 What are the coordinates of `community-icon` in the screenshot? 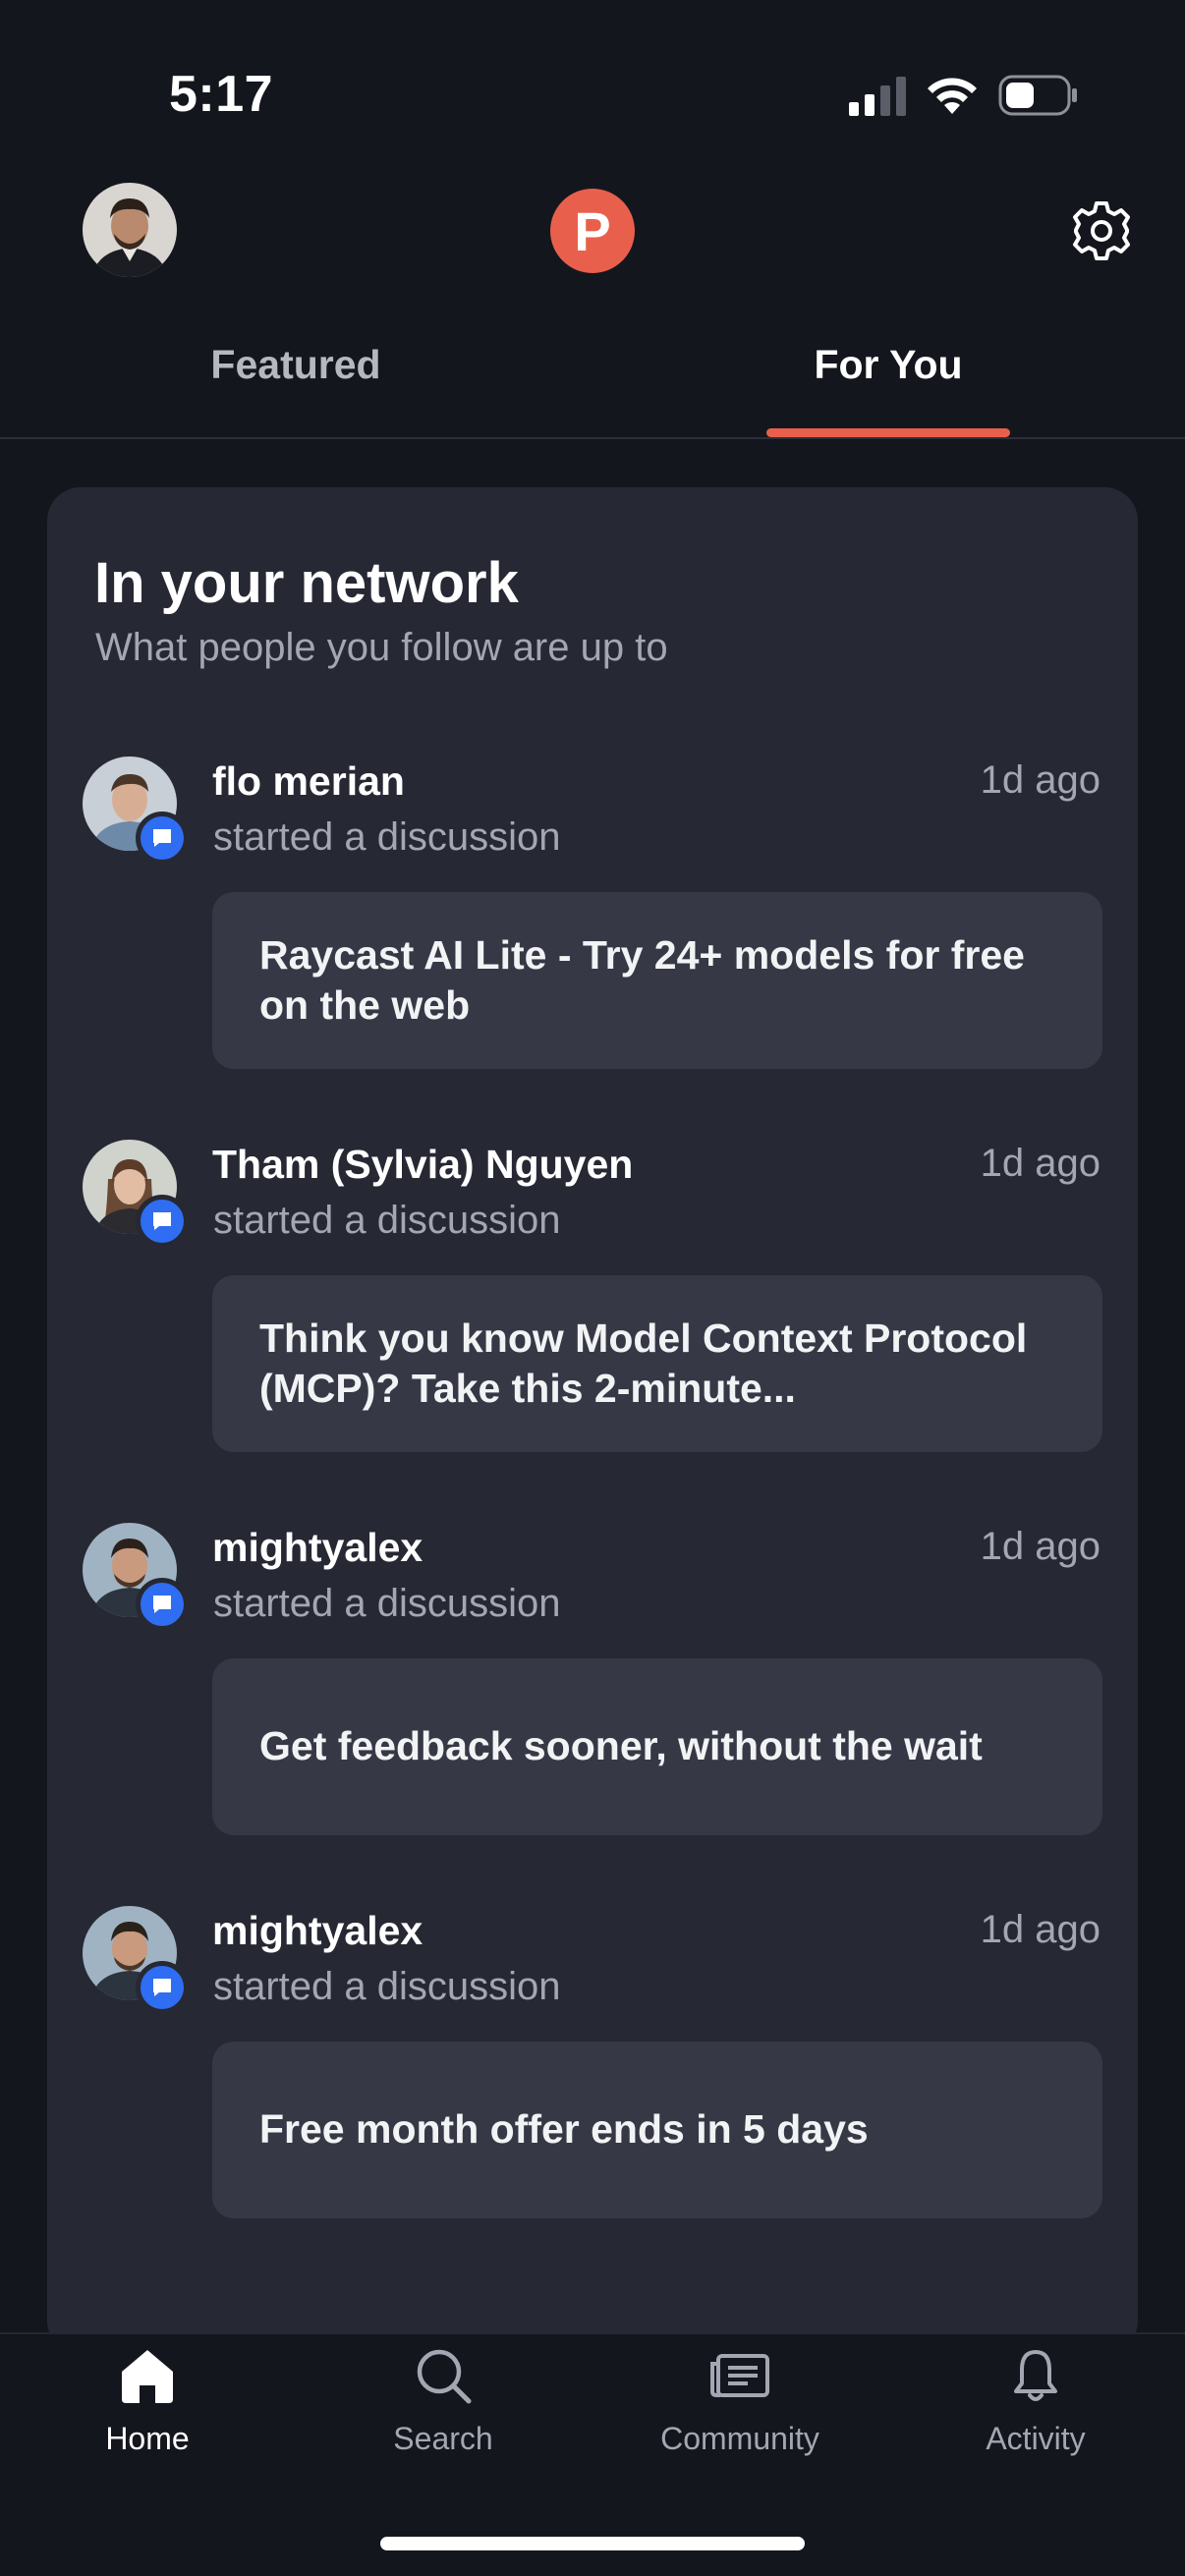 It's located at (740, 2375).